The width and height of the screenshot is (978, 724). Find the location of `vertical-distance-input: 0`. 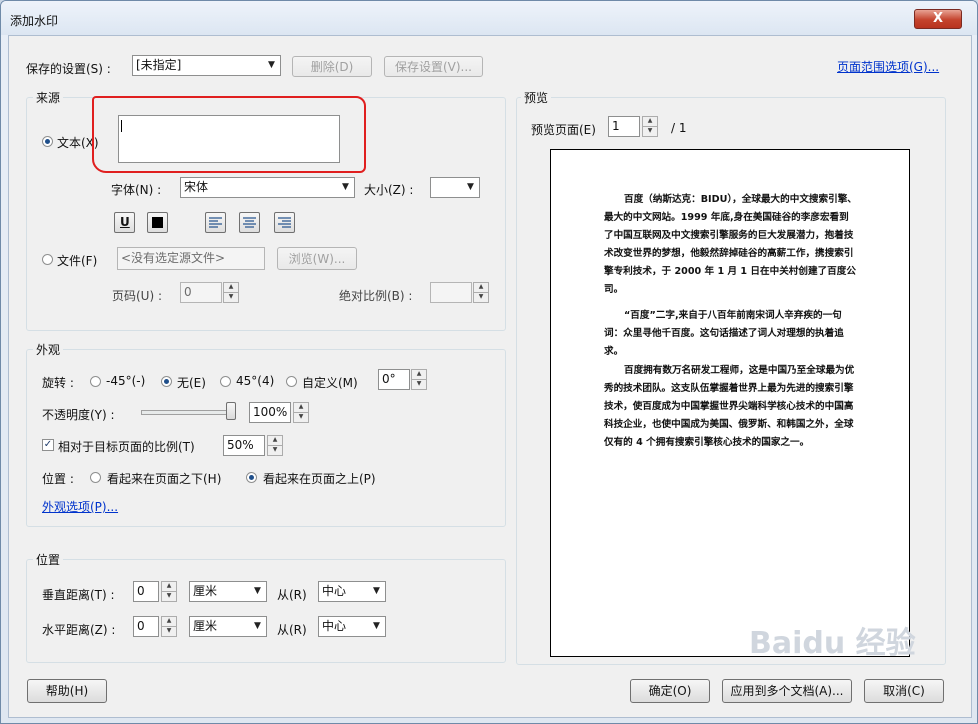

vertical-distance-input: 0 is located at coordinates (146, 591).